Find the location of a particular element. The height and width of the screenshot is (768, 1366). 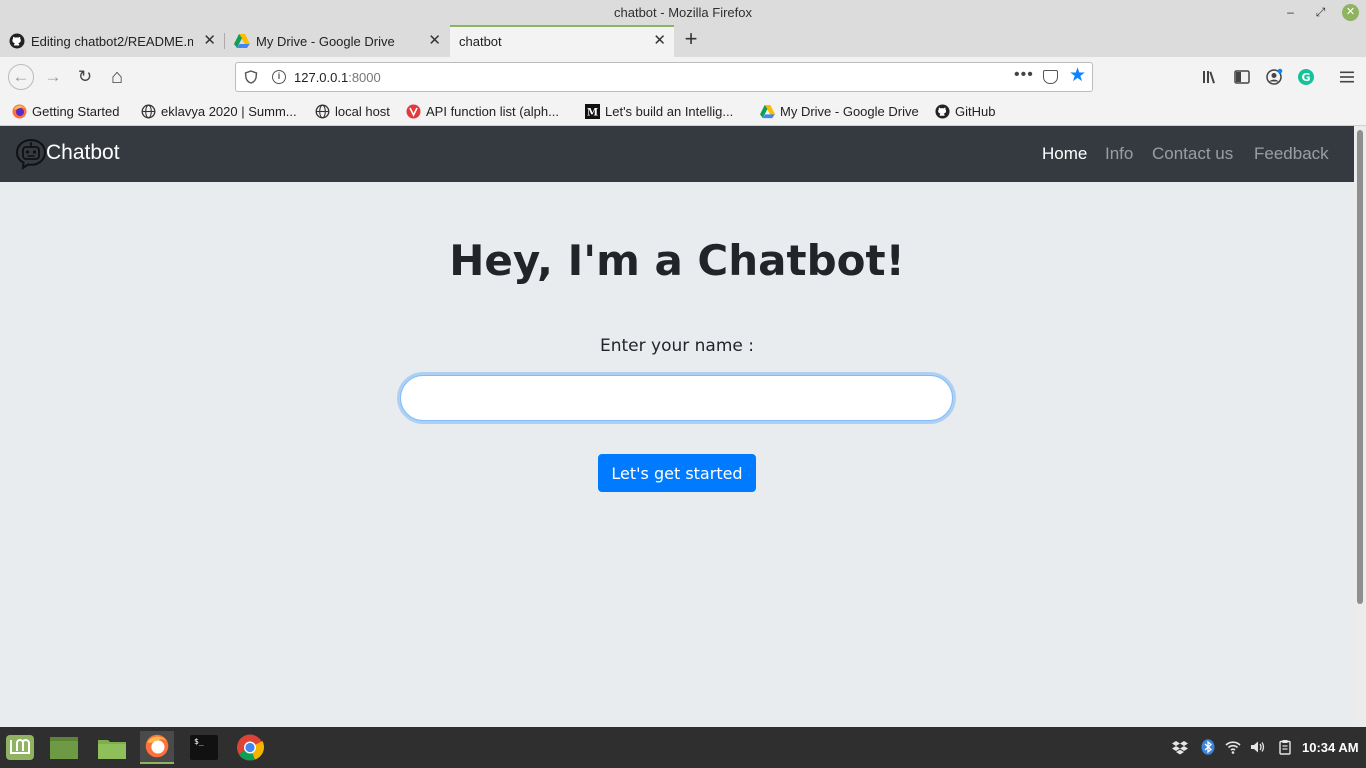

bookmark-label: local host is located at coordinates (362, 111).